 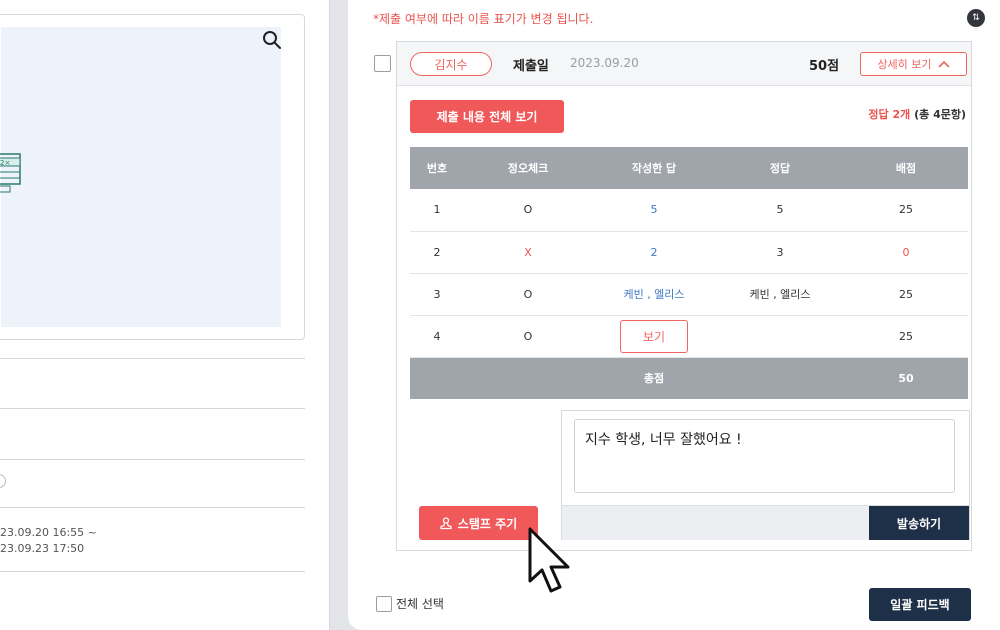 What do you see at coordinates (654, 294) in the screenshot?
I see `written-answer: 케빈 , 엘리스` at bounding box center [654, 294].